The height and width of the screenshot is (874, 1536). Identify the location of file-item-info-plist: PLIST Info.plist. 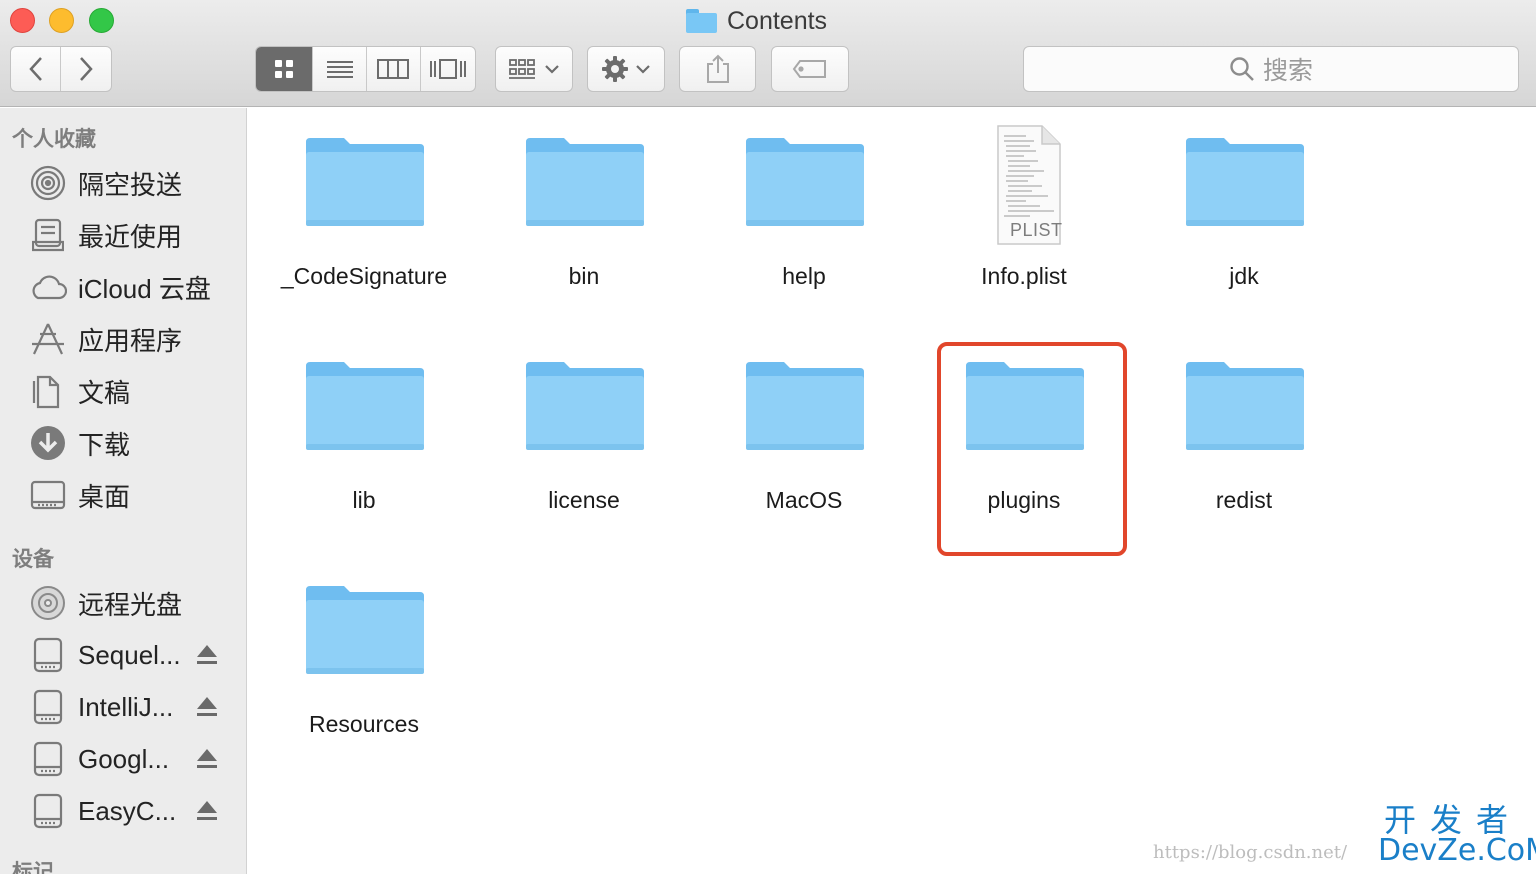
(1024, 208).